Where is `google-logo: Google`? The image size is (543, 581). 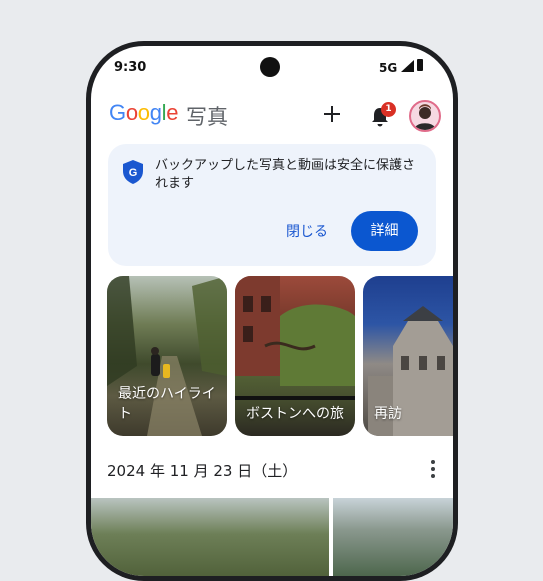
google-logo: Google is located at coordinates (143, 113).